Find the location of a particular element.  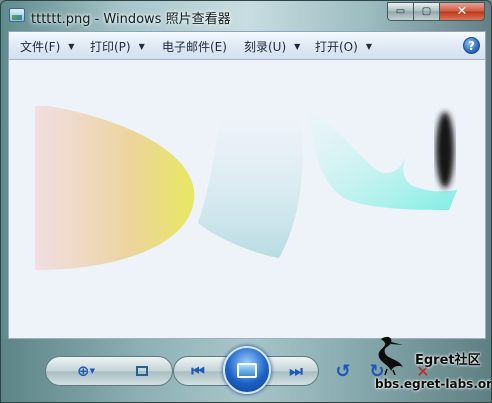

close-button: ✕ is located at coordinates (462, 11).